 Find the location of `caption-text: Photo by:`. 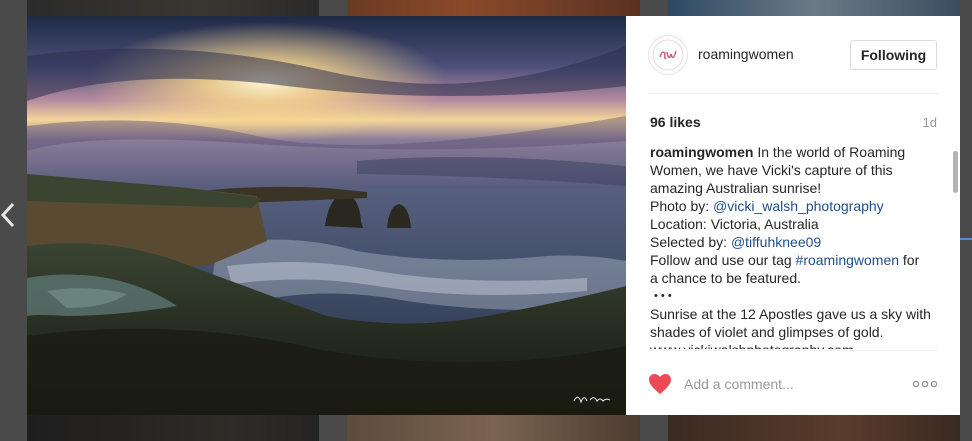

caption-text: Photo by: is located at coordinates (682, 206).